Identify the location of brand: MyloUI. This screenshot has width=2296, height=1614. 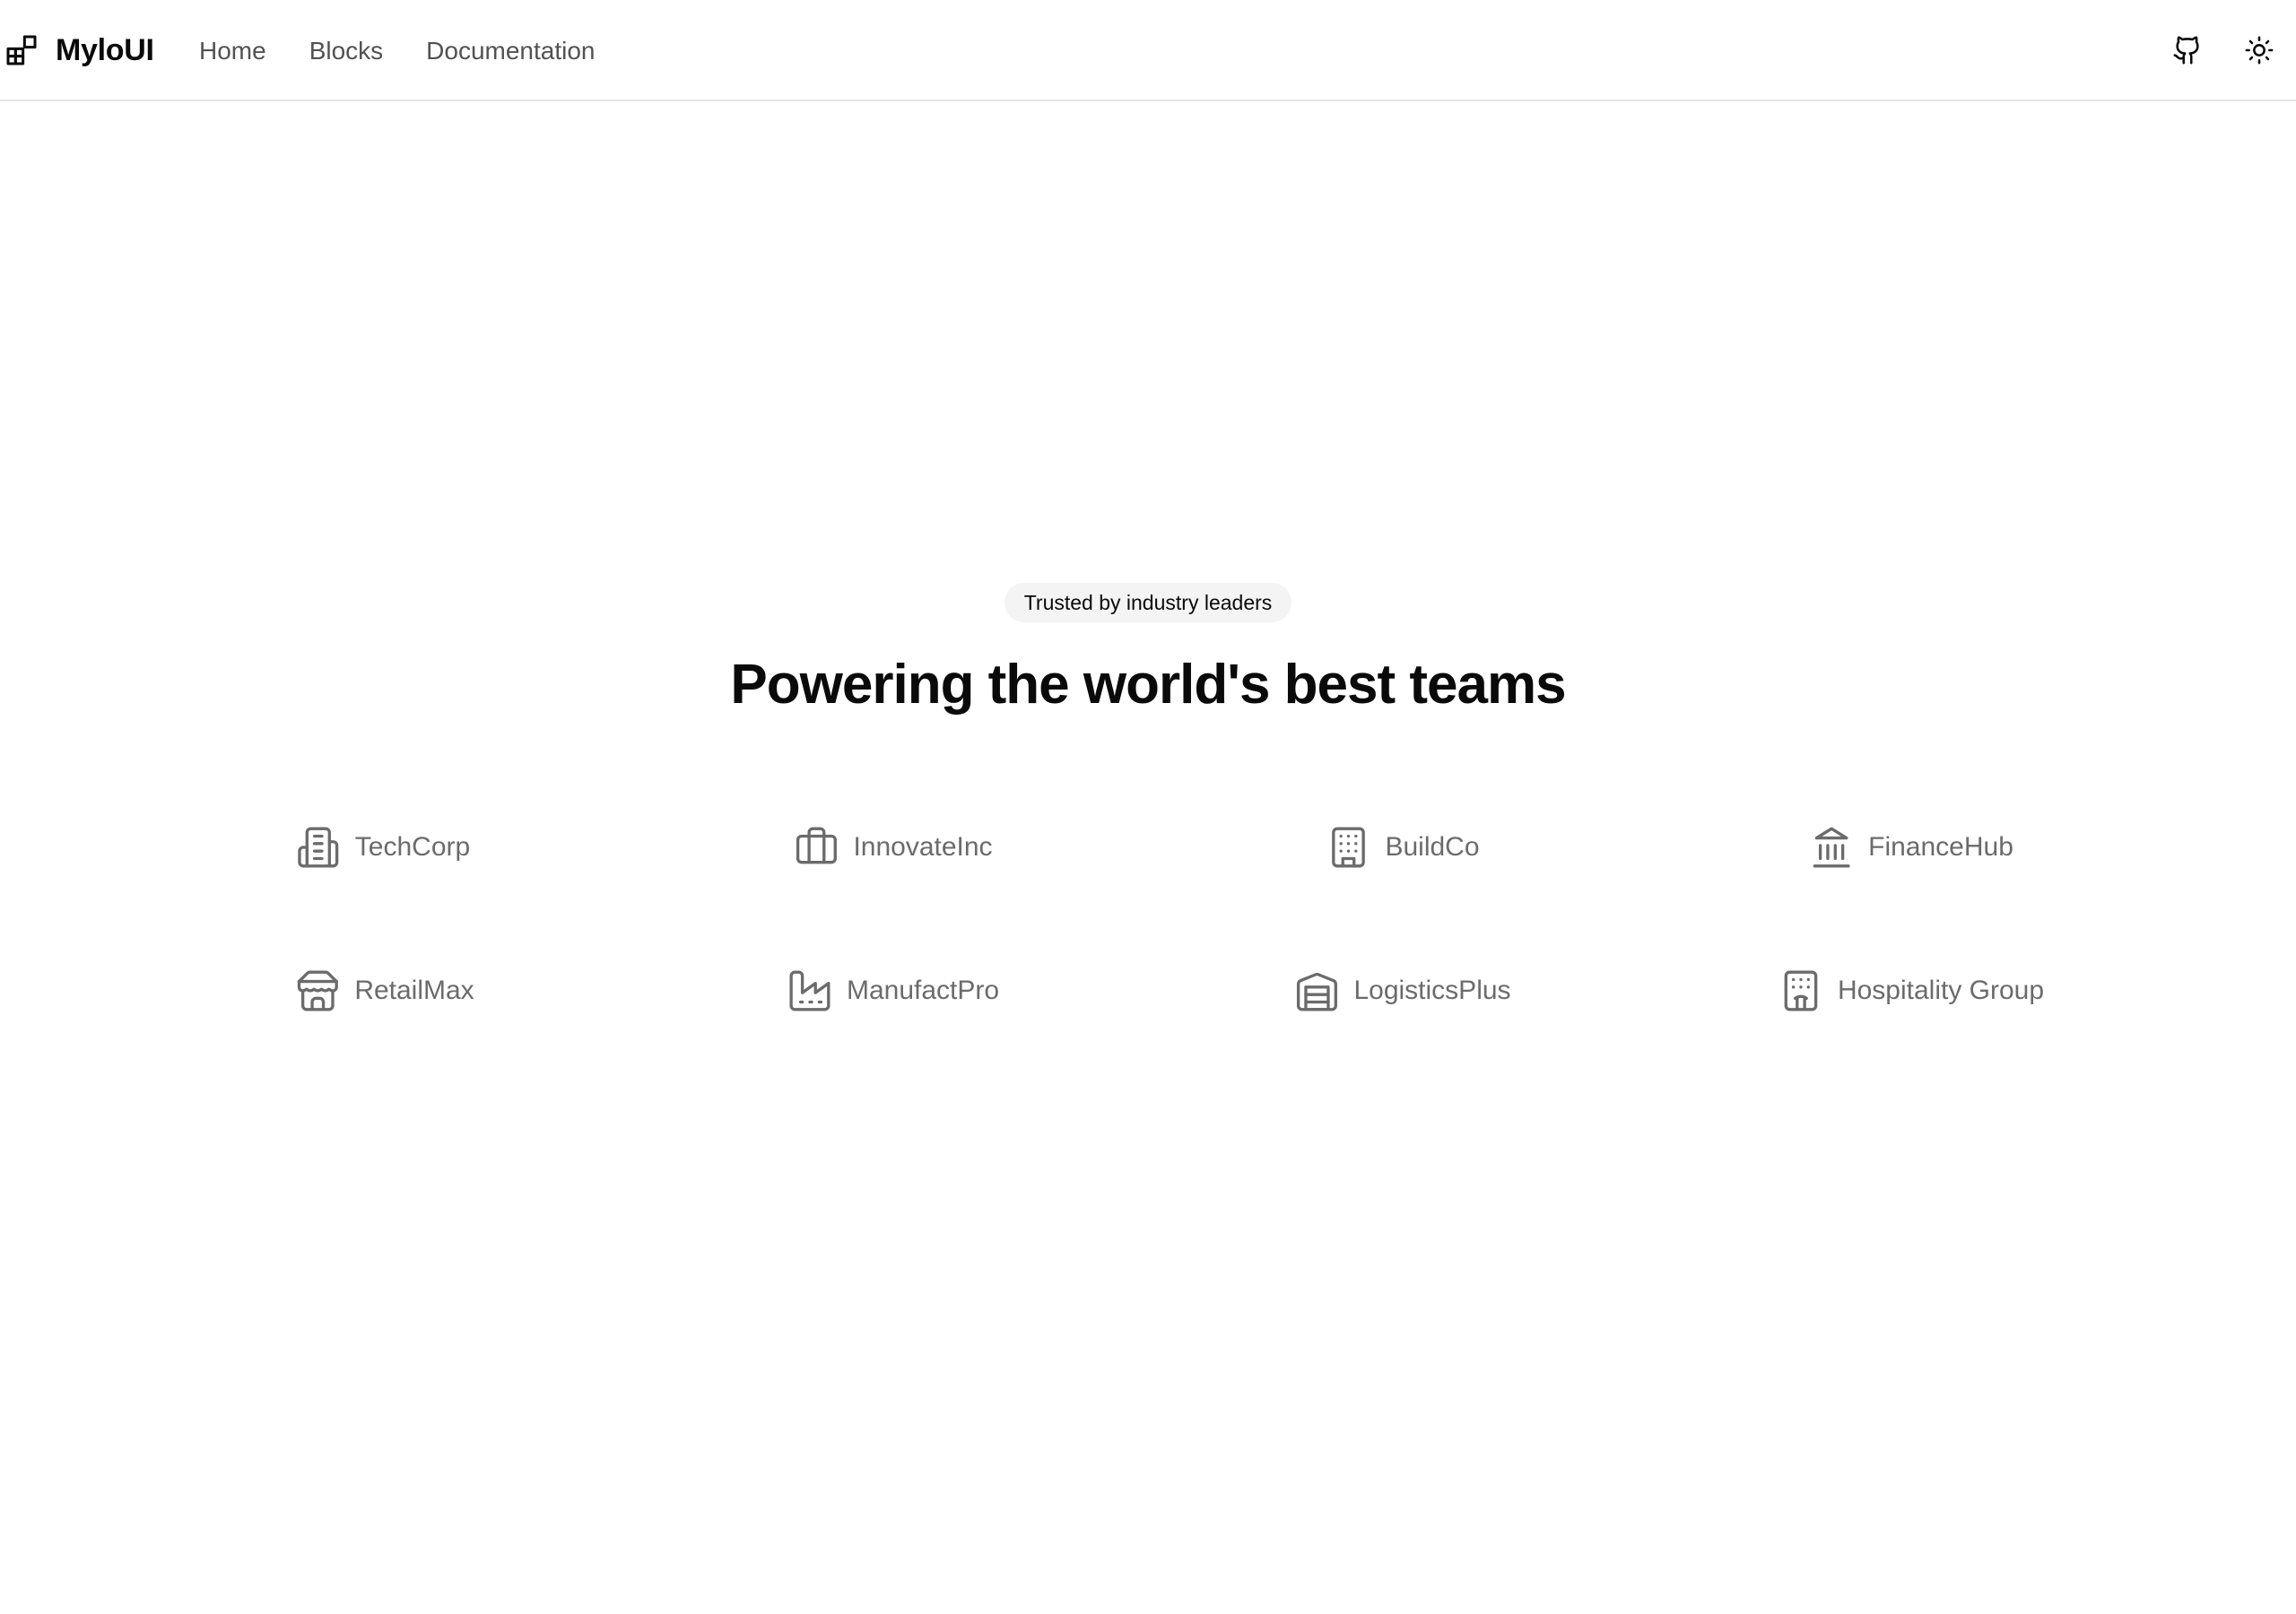
(79, 50).